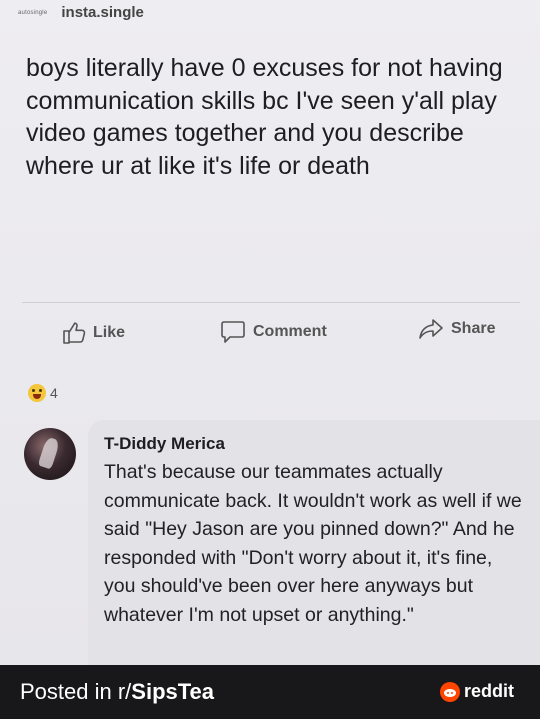  Describe the element at coordinates (489, 691) in the screenshot. I see `reddit-wordmark: reddit` at that location.